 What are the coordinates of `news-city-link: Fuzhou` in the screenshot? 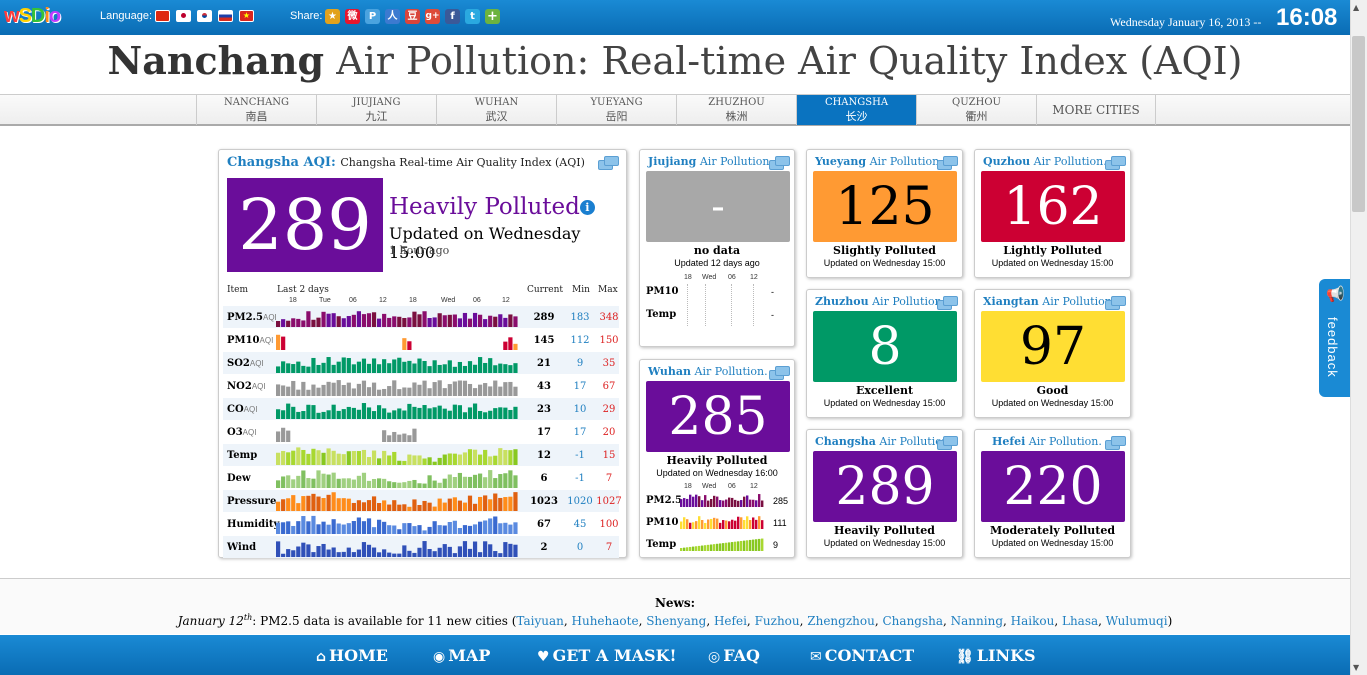 It's located at (777, 621).